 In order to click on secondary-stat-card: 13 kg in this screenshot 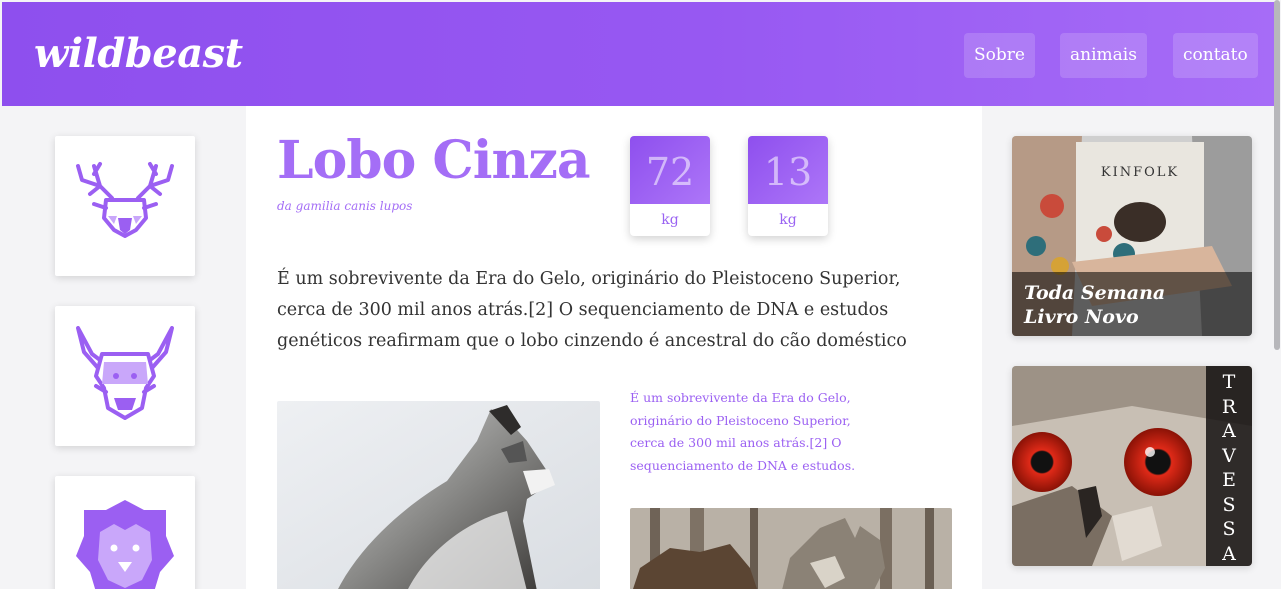, I will do `click(788, 186)`.